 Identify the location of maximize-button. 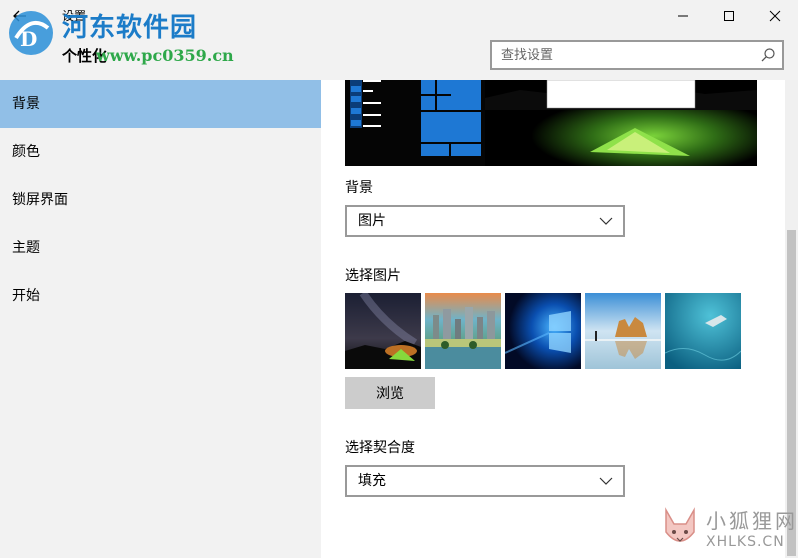
(729, 16).